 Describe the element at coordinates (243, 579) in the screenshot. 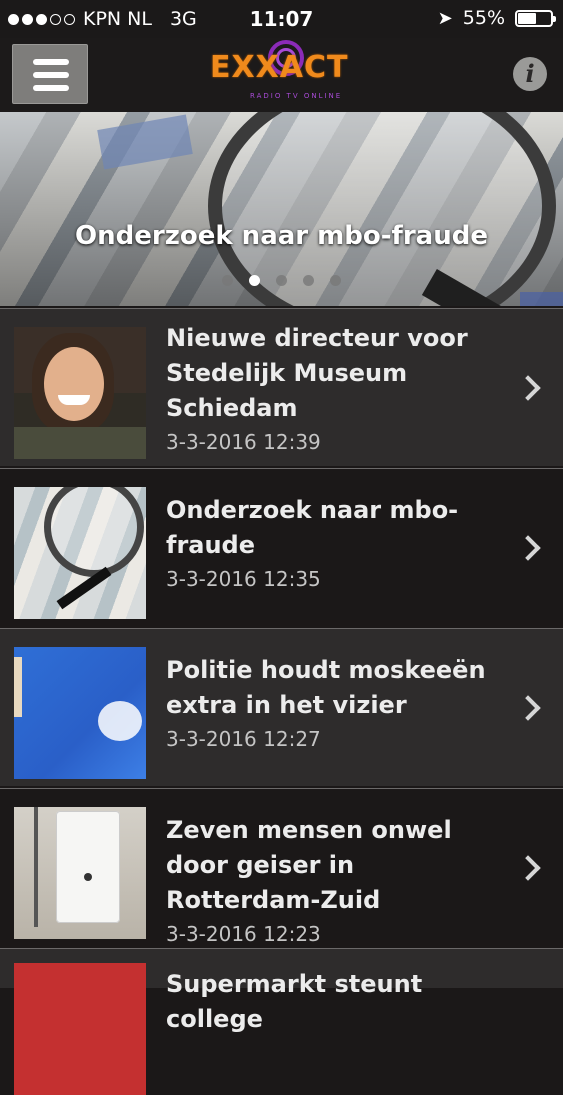

I see `article-date: 3-3-2016 12:35` at that location.